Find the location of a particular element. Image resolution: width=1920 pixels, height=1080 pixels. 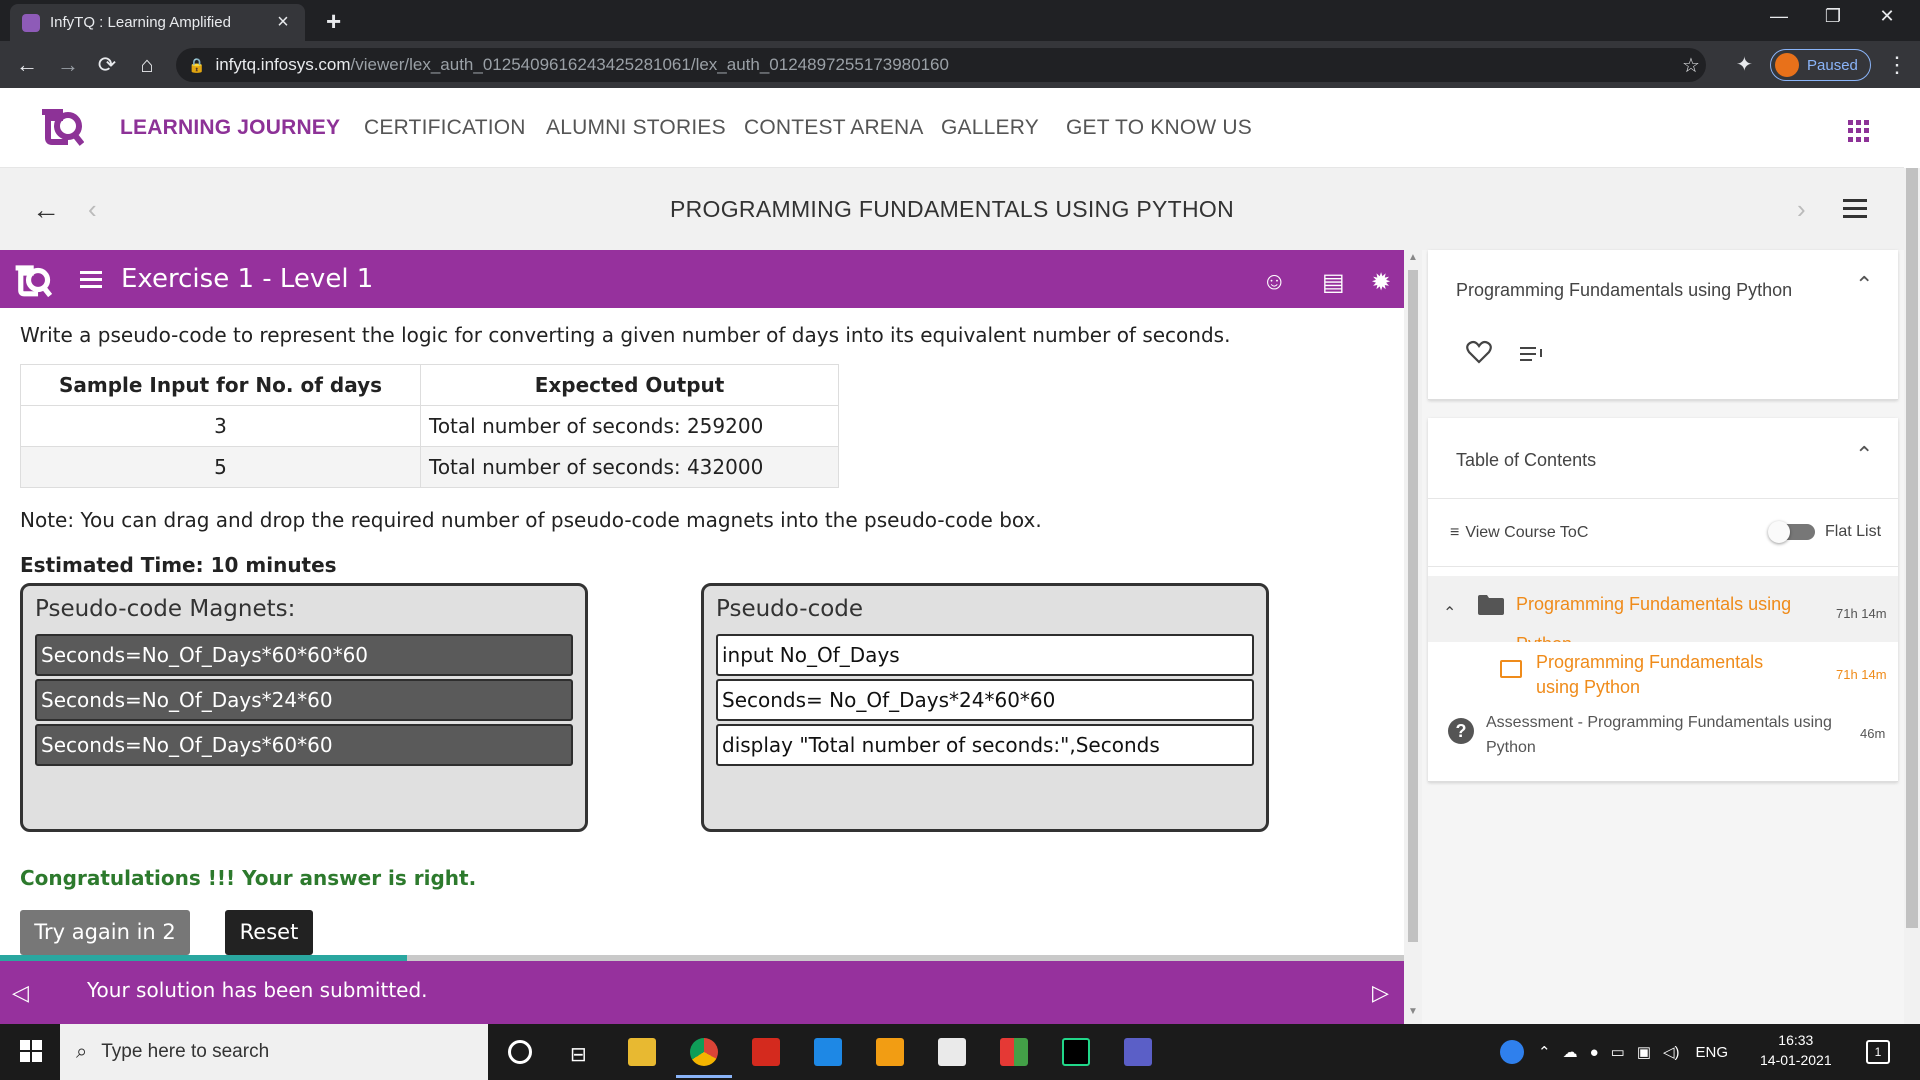

magnet-item: Seconds=No_Of_Days*60*60*60 is located at coordinates (304, 655).